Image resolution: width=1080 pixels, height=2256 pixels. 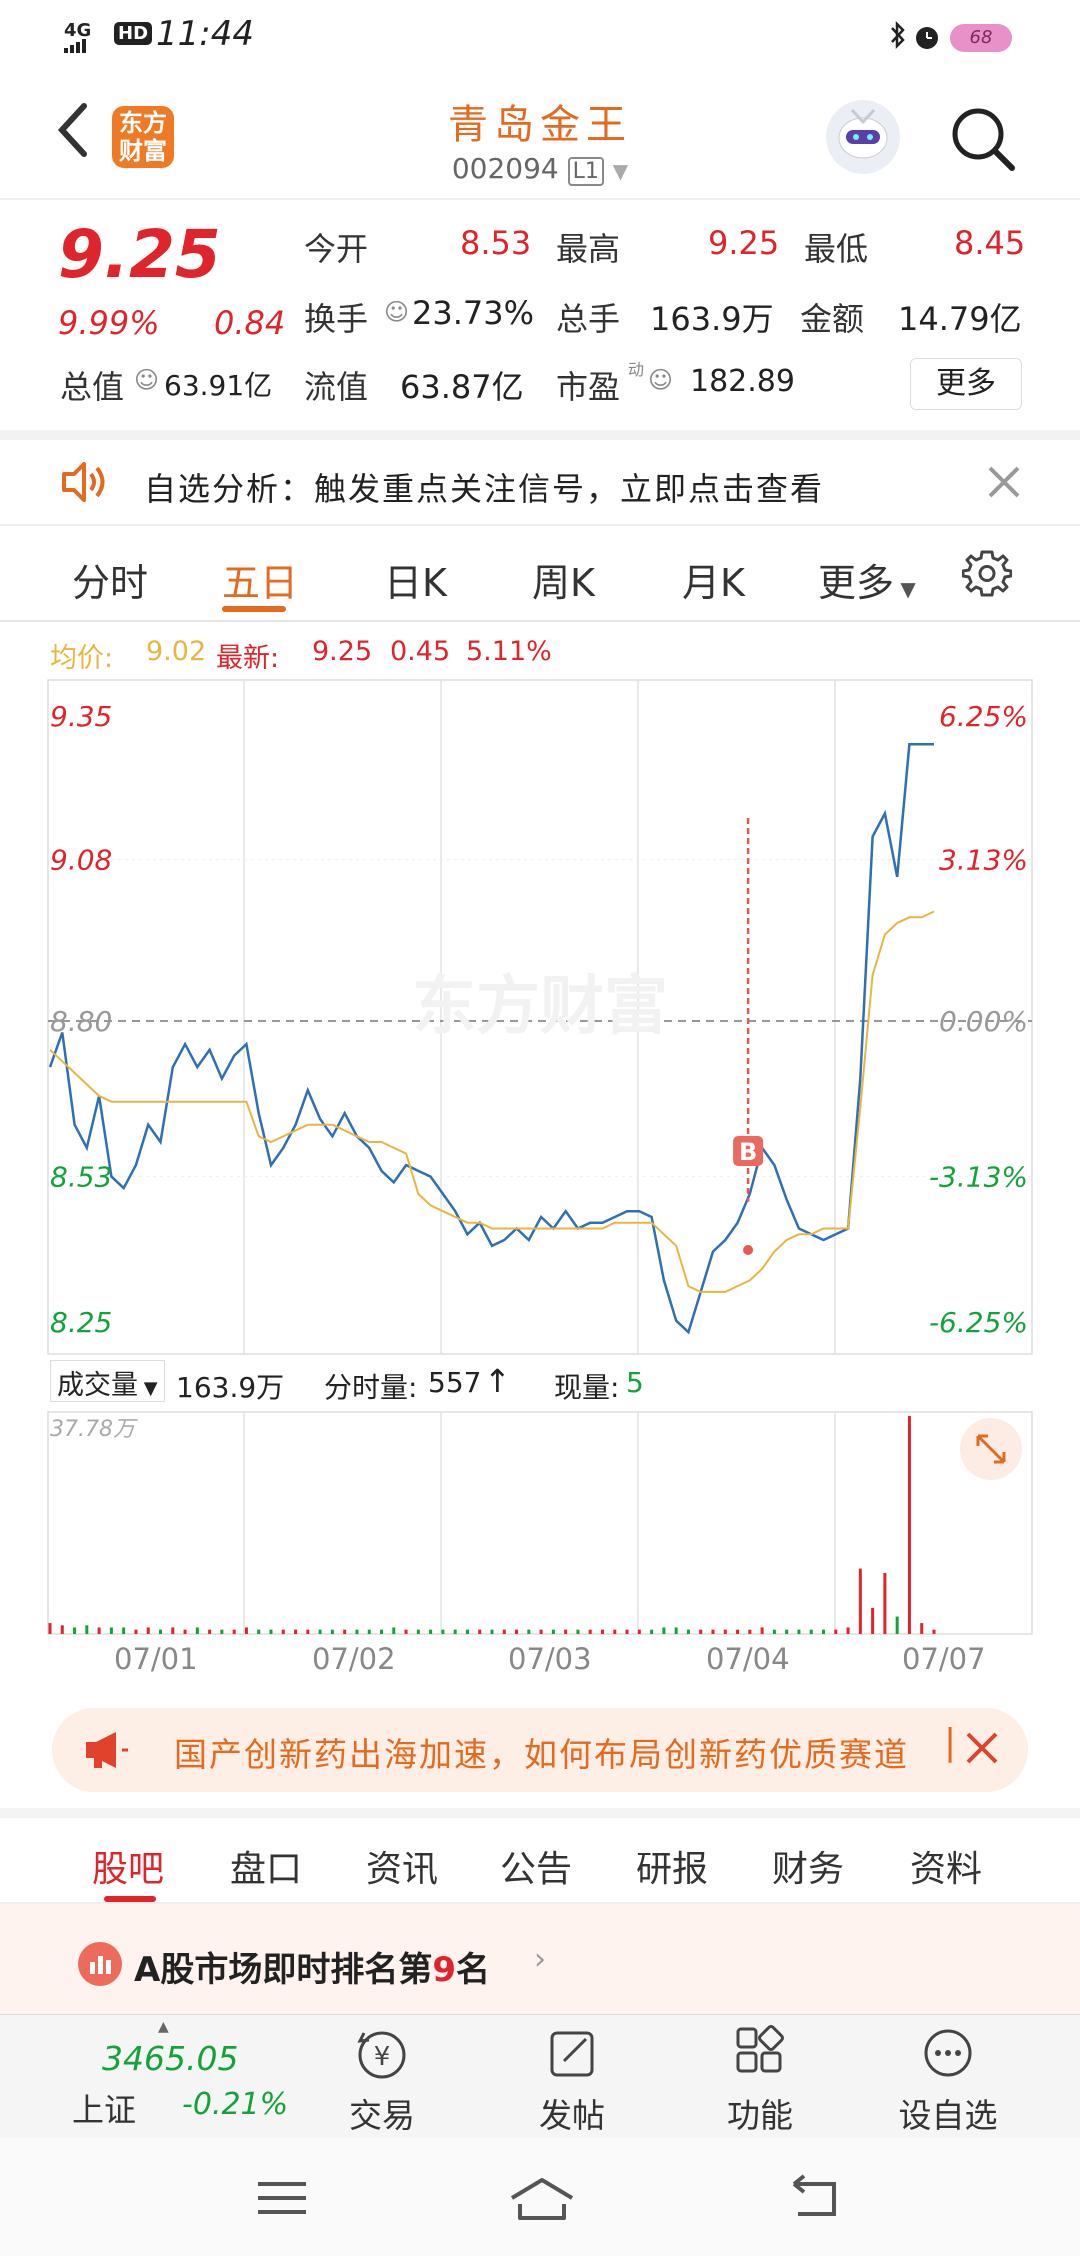 I want to click on chevron-right-icon: ›, so click(x=540, y=1959).